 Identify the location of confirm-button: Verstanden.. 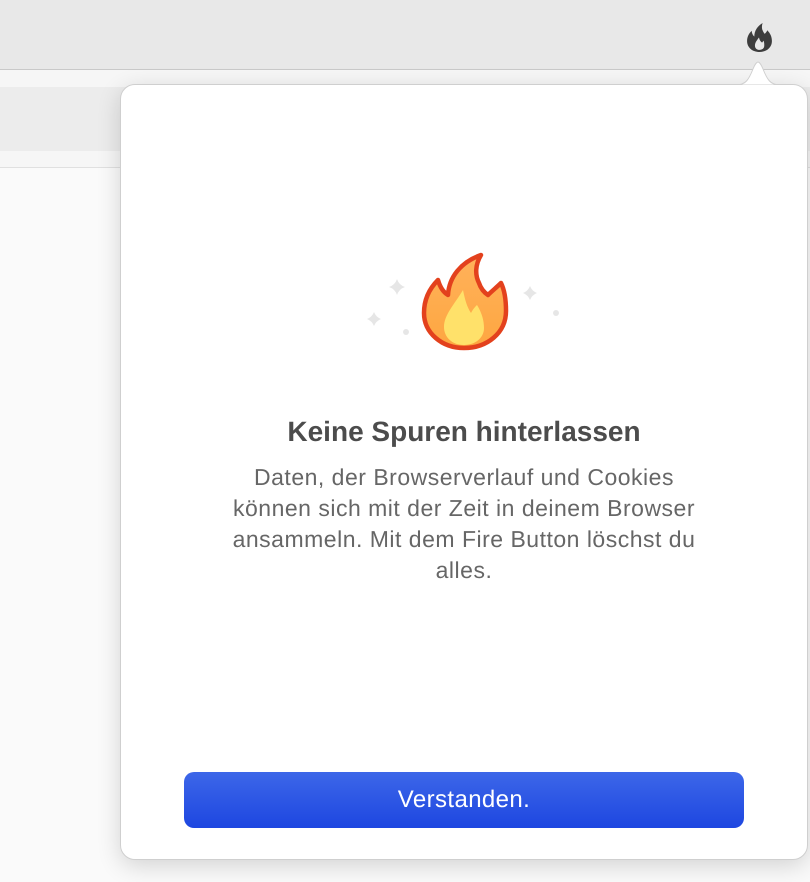
(464, 800).